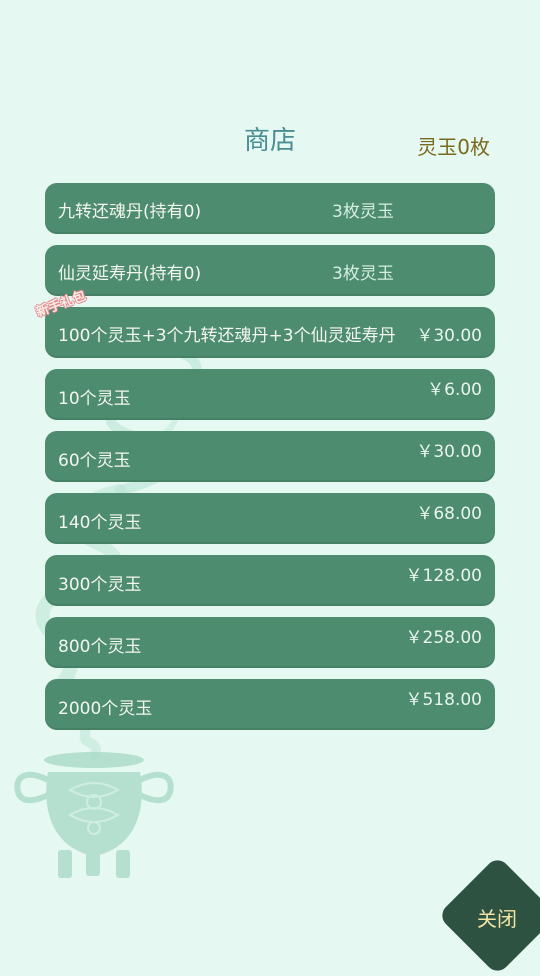 This screenshot has width=540, height=976. Describe the element at coordinates (270, 642) in the screenshot. I see `shop-item: 800个灵玉 ￥258.00` at that location.